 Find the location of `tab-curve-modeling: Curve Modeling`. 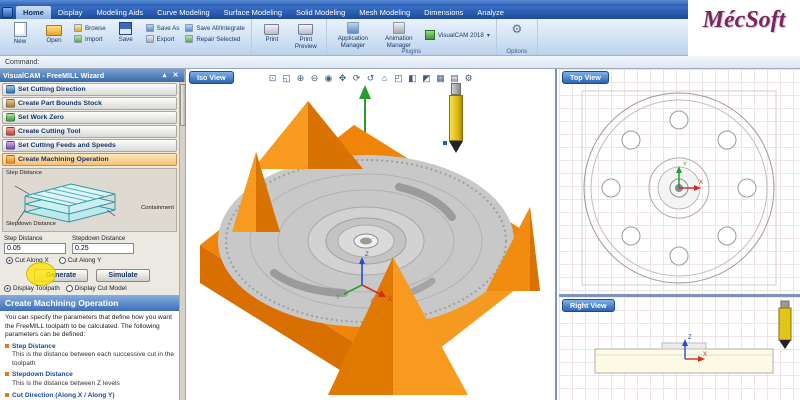

tab-curve-modeling: Curve Modeling is located at coordinates (183, 12).